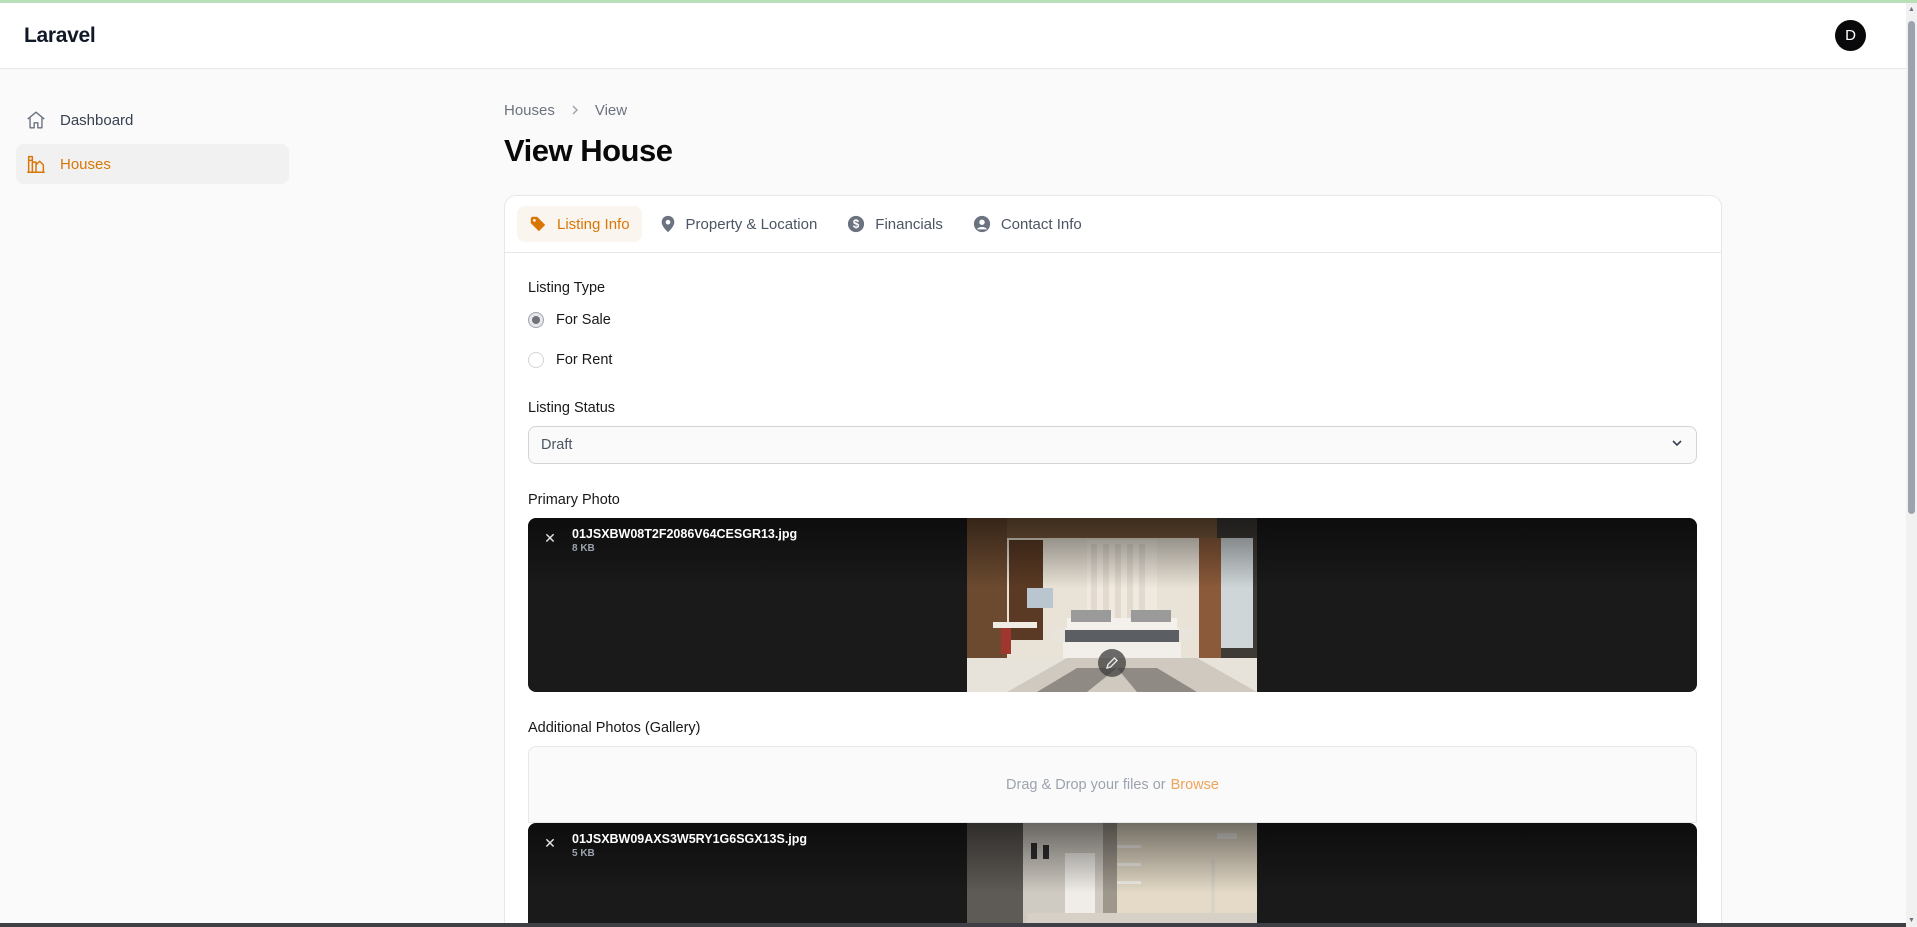  I want to click on tab-financials: $ Financials, so click(895, 224).